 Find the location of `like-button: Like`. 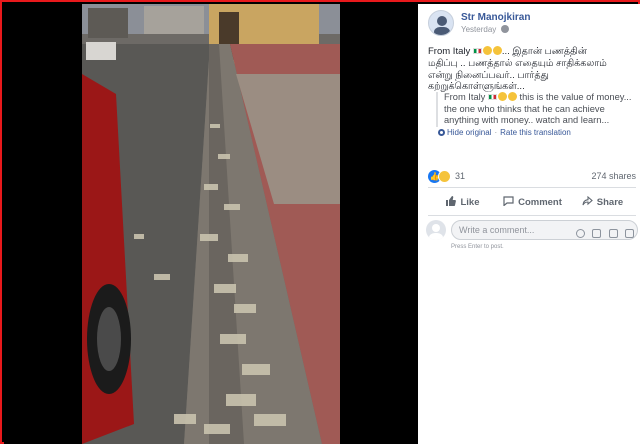

like-button: Like is located at coordinates (462, 203).